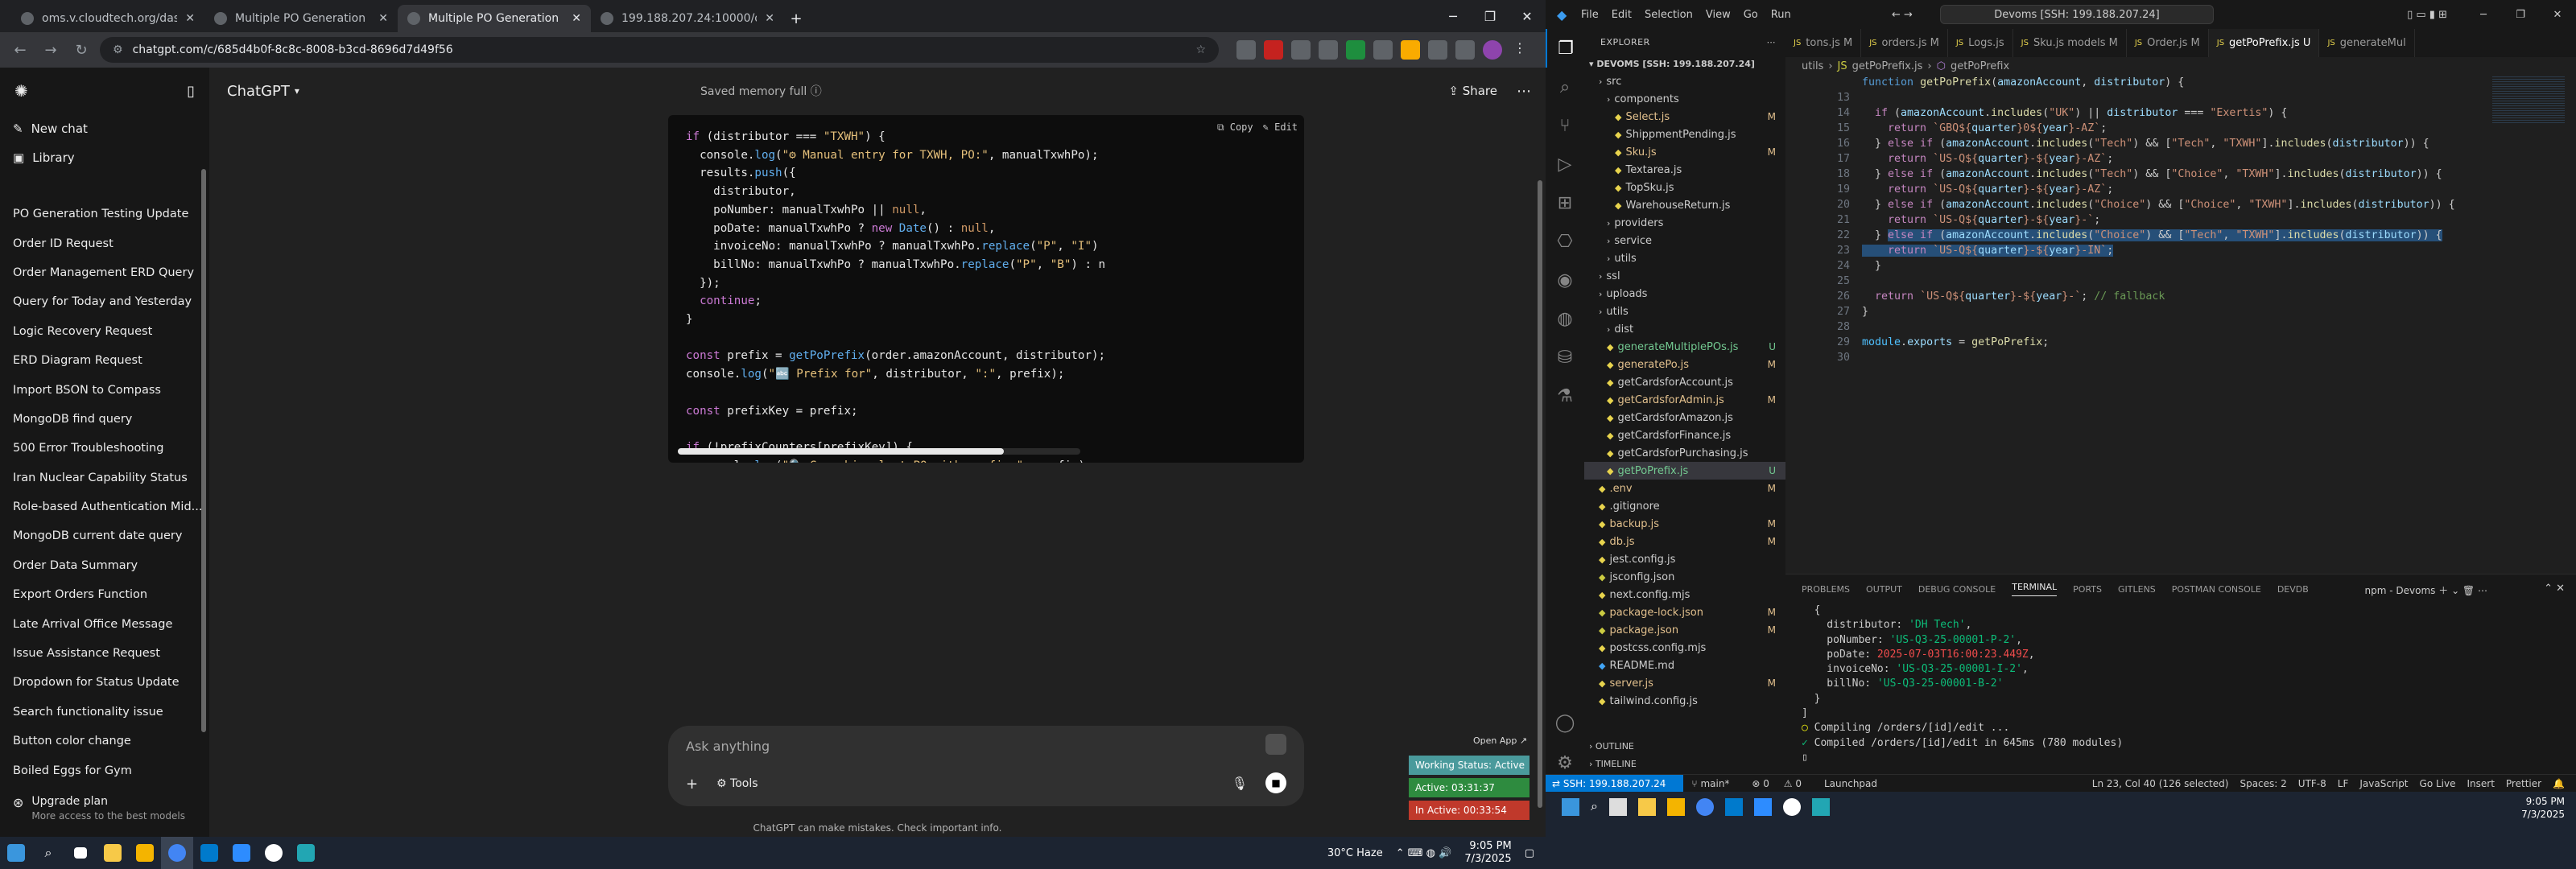  I want to click on cursor-position: Ln 23, Col 40 (126 selected), so click(2160, 783).